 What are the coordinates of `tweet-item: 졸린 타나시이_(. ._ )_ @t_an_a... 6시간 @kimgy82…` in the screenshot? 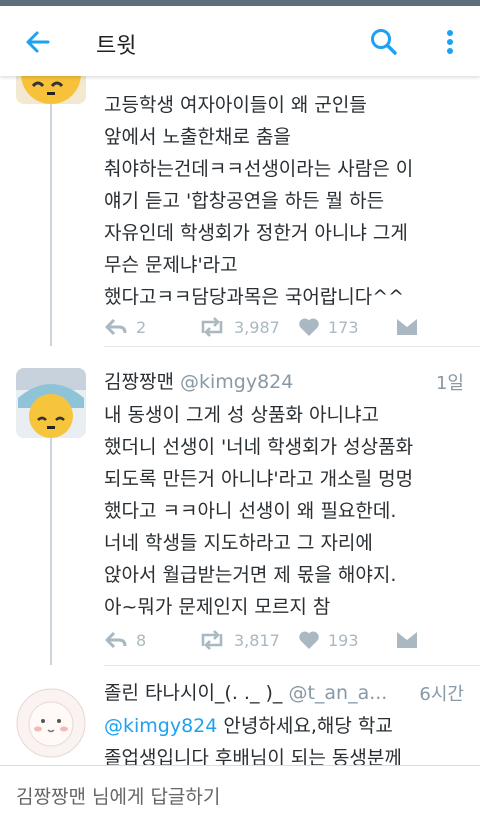 It's located at (240, 715).